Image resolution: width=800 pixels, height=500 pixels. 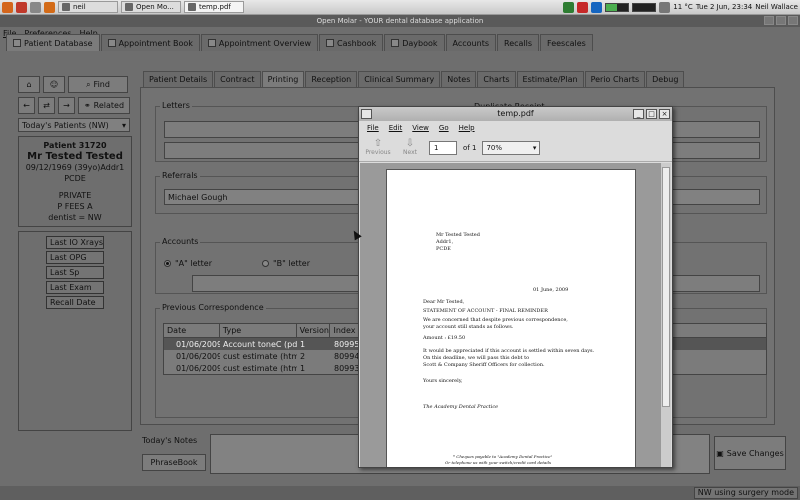 I want to click on next-page-button: ⇩ Next, so click(x=410, y=148).